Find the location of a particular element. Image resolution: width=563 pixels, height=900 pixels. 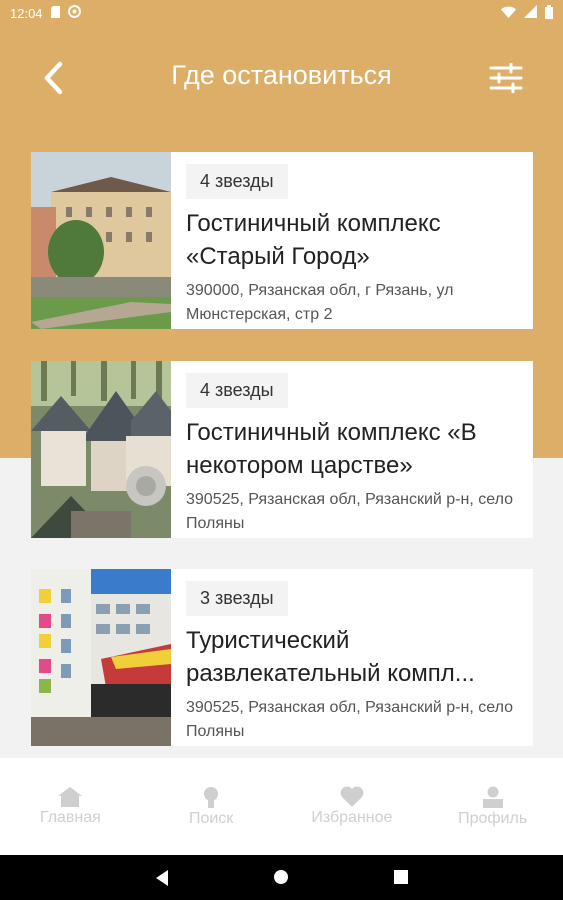

status-bar: 12:04 is located at coordinates (281, 13).